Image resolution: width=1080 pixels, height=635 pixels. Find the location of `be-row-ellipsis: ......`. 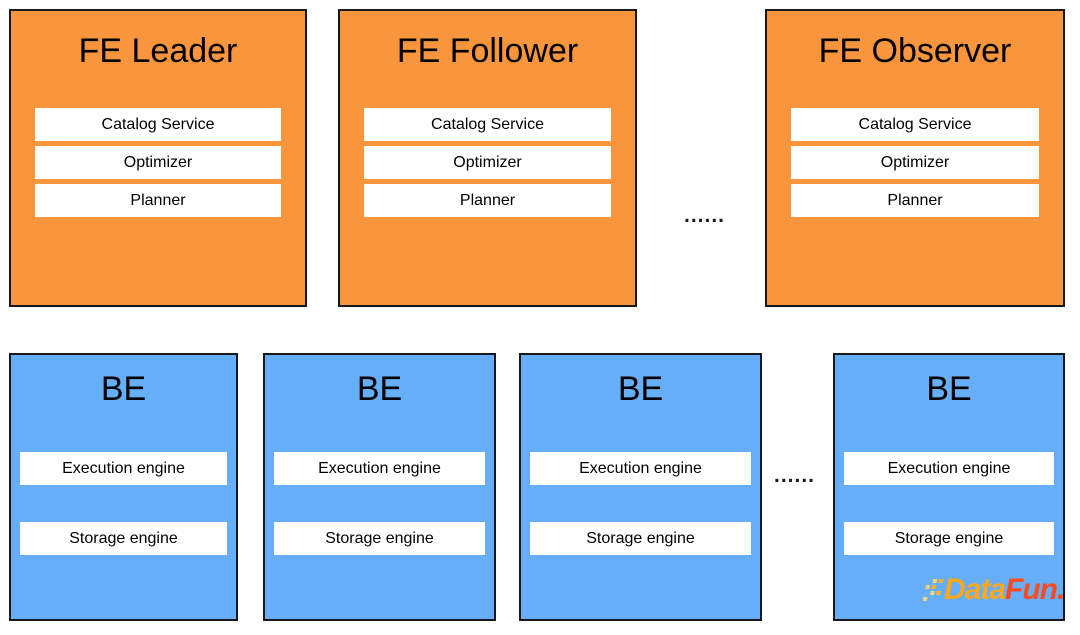

be-row-ellipsis: ...... is located at coordinates (795, 475).